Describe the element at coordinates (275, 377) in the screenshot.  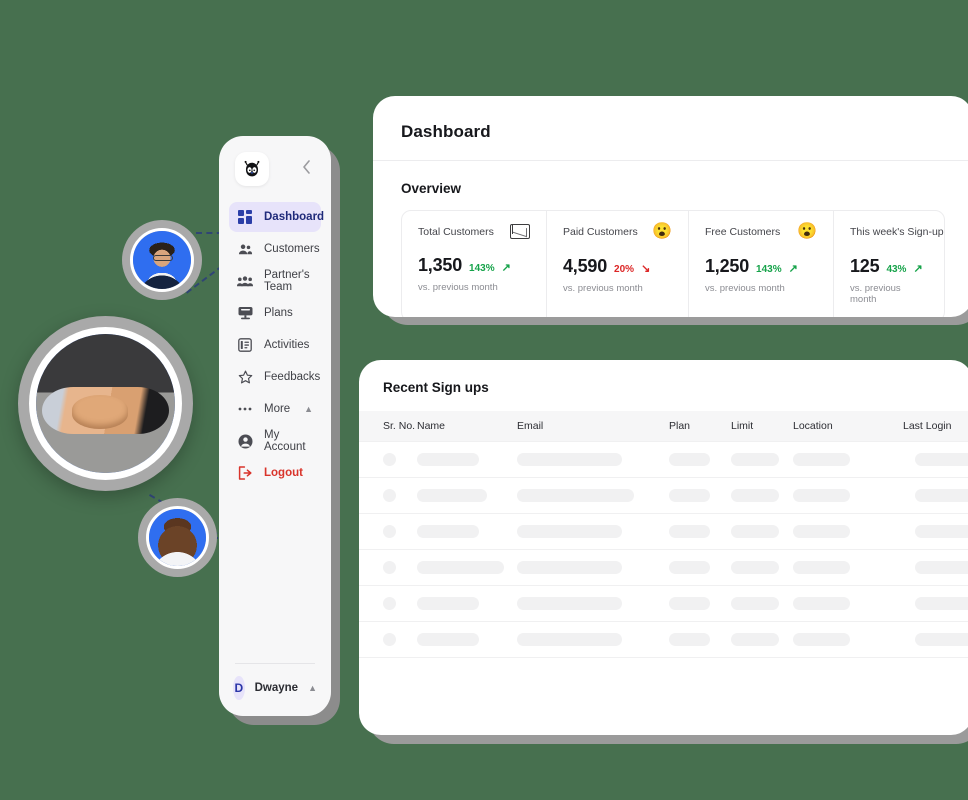
I see `sidebar-item-feedbacks: Feedbacks` at that location.